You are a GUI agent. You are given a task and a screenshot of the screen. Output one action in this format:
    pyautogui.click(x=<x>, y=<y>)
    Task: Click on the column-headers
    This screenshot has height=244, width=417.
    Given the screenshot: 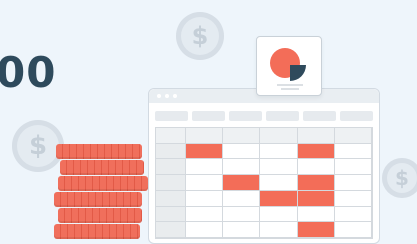 What is the action you would take?
    pyautogui.click(x=264, y=116)
    